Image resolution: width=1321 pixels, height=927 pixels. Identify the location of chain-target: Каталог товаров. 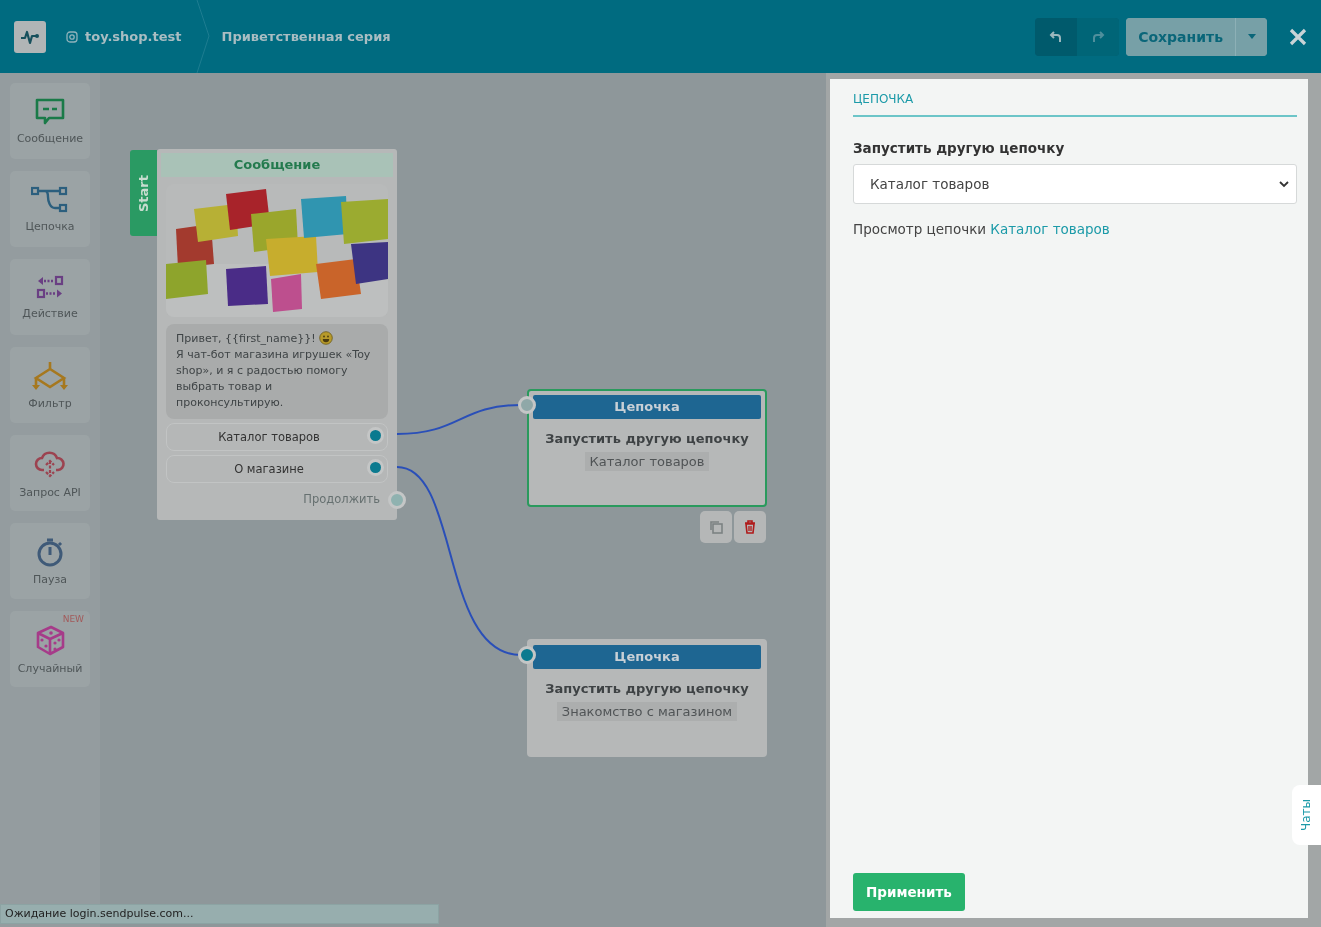
(647, 461).